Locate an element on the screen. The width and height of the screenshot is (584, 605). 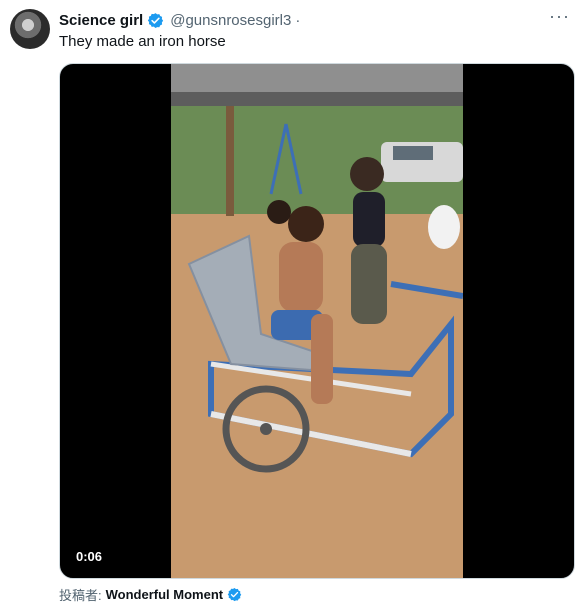
more-options-icon: ··· is located at coordinates (559, 16).